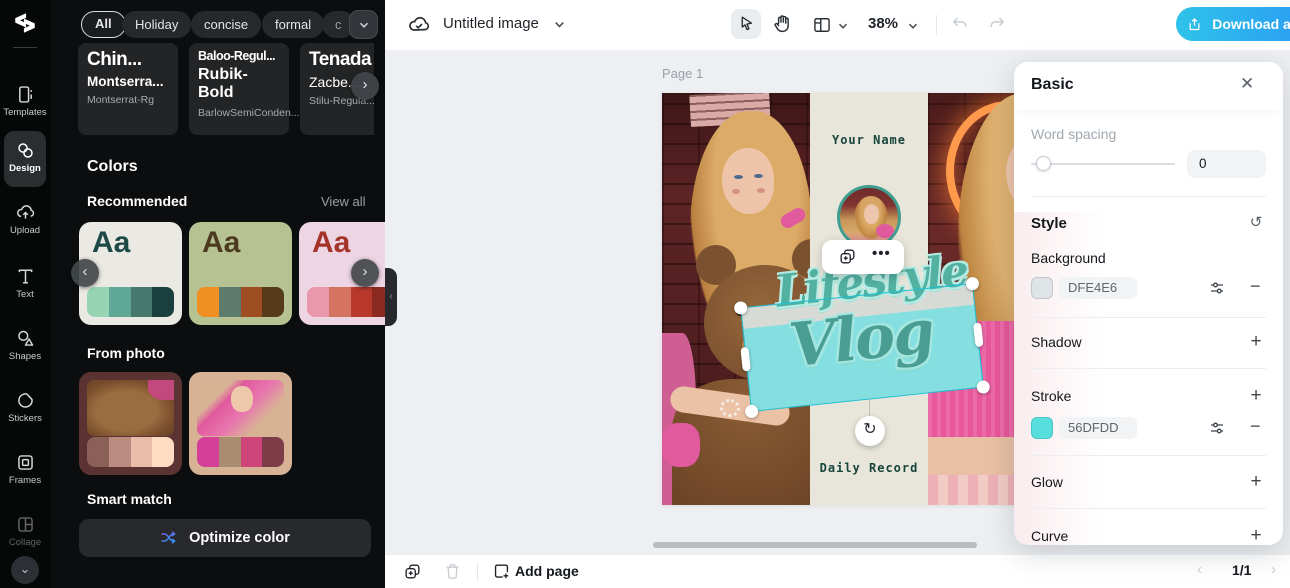 The width and height of the screenshot is (1290, 588). What do you see at coordinates (25, 276) in the screenshot?
I see `text-icon` at bounding box center [25, 276].